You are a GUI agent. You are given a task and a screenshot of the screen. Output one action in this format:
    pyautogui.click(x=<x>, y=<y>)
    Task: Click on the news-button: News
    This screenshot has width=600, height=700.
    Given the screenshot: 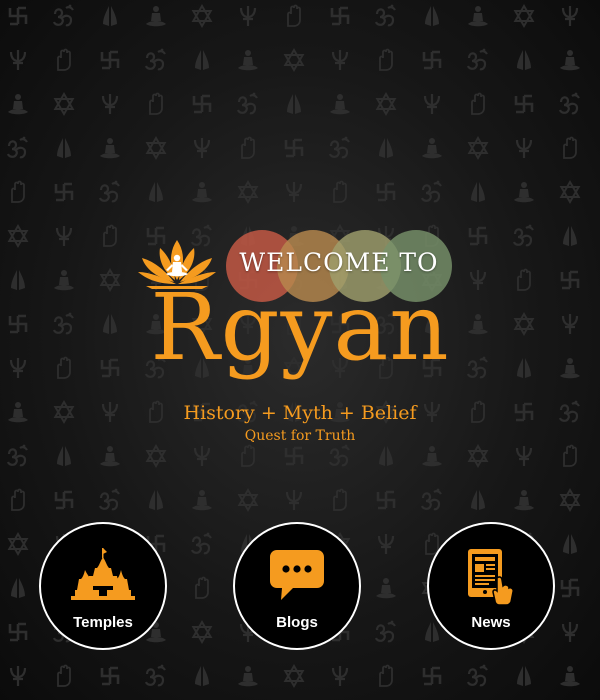 What is the action you would take?
    pyautogui.click(x=491, y=586)
    